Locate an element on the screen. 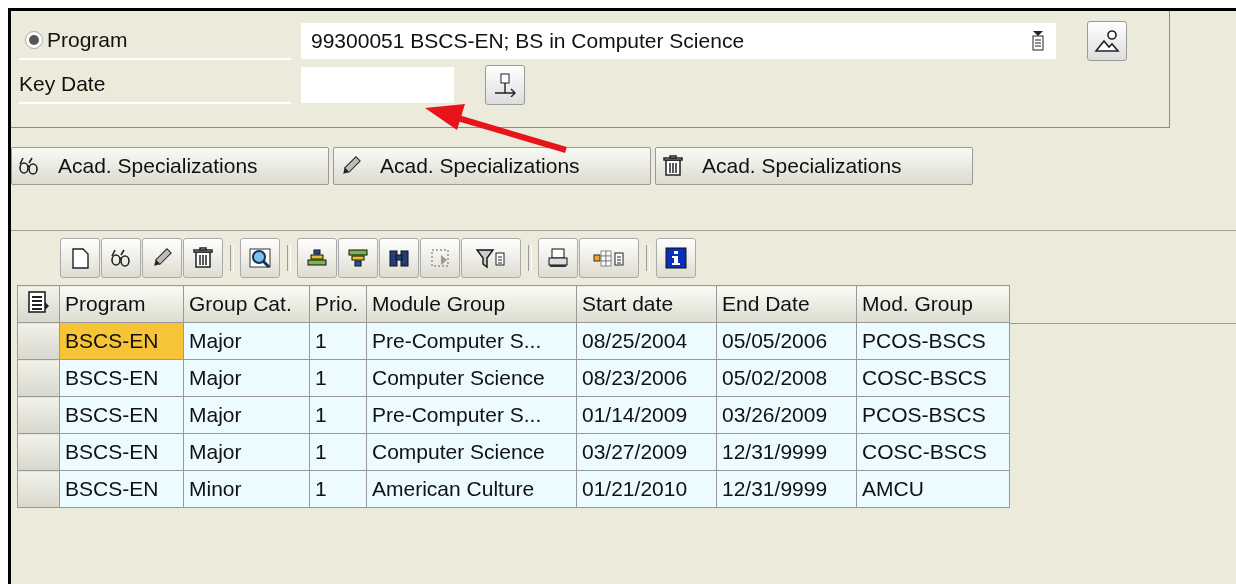  structure-button is located at coordinates (505, 85).